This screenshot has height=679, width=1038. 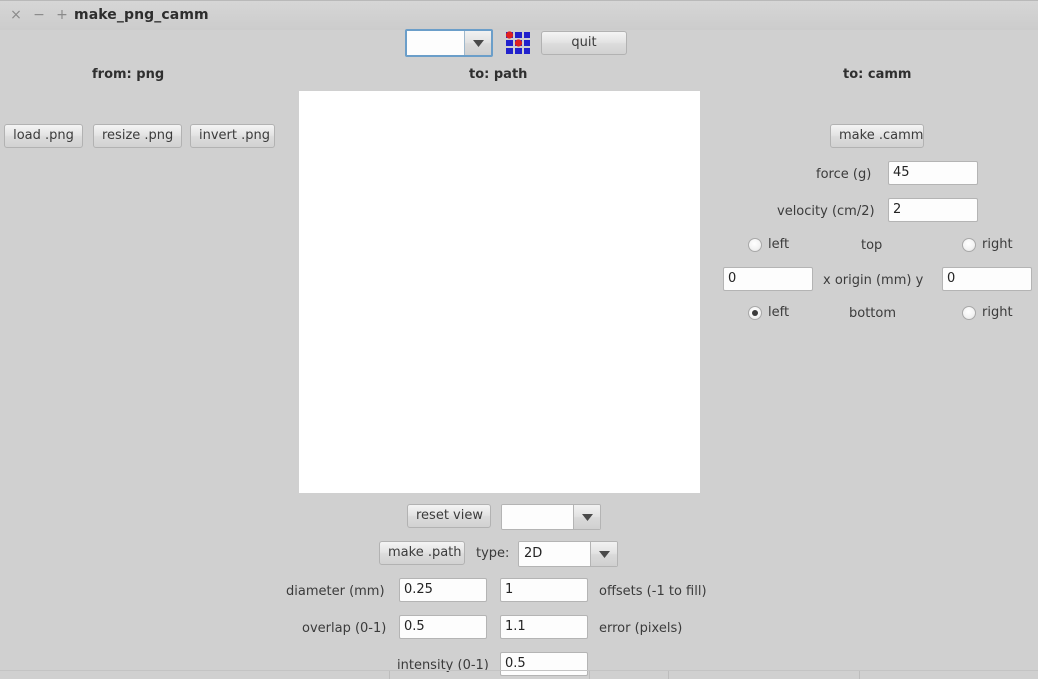 I want to click on diameter-input: 0.25, so click(x=443, y=590).